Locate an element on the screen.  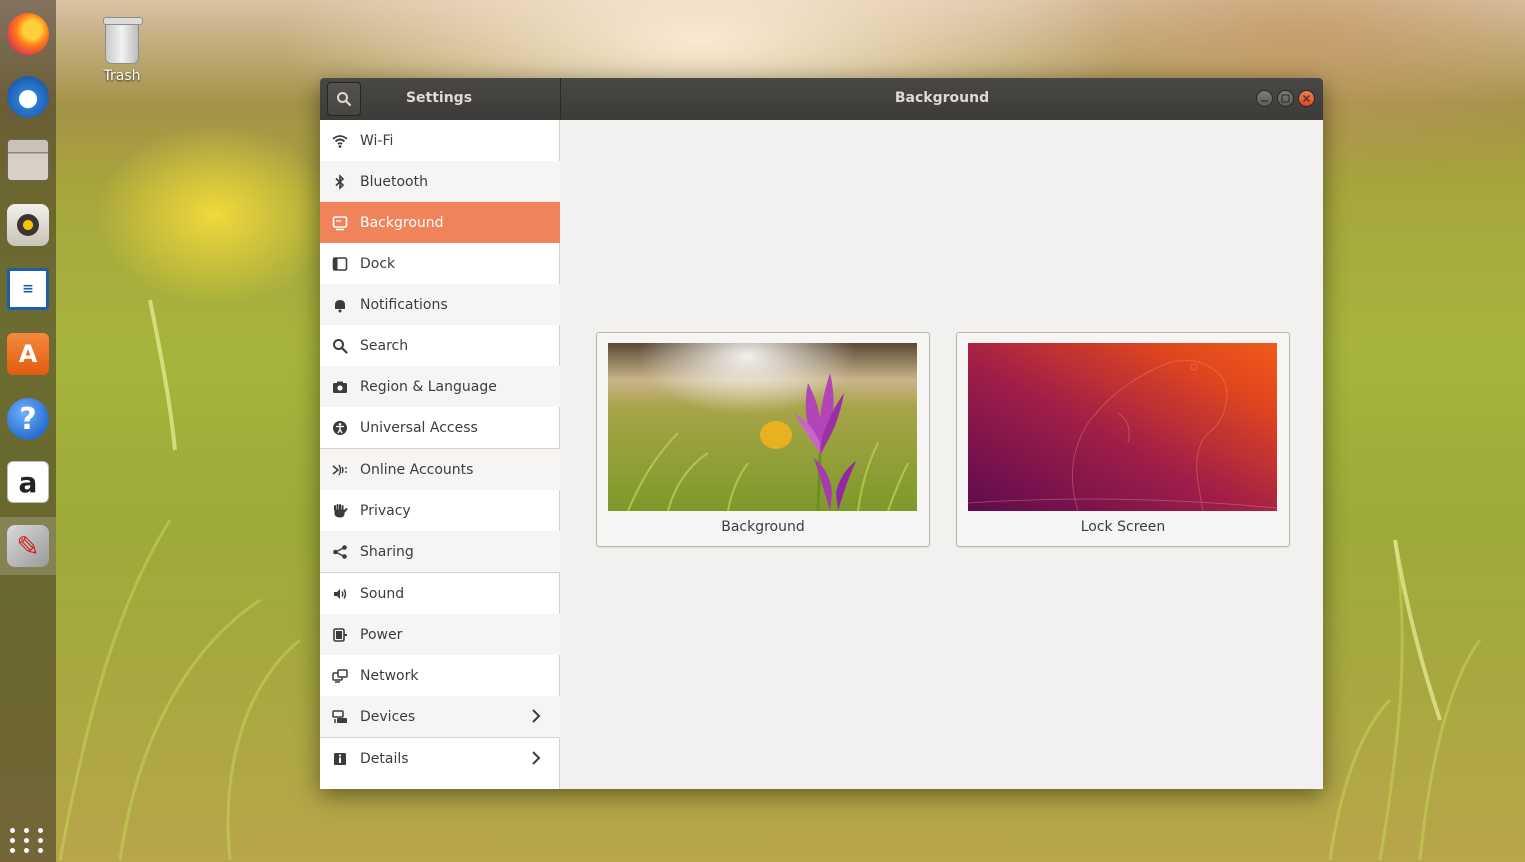
settings-launcher: ✎ is located at coordinates (28, 546).